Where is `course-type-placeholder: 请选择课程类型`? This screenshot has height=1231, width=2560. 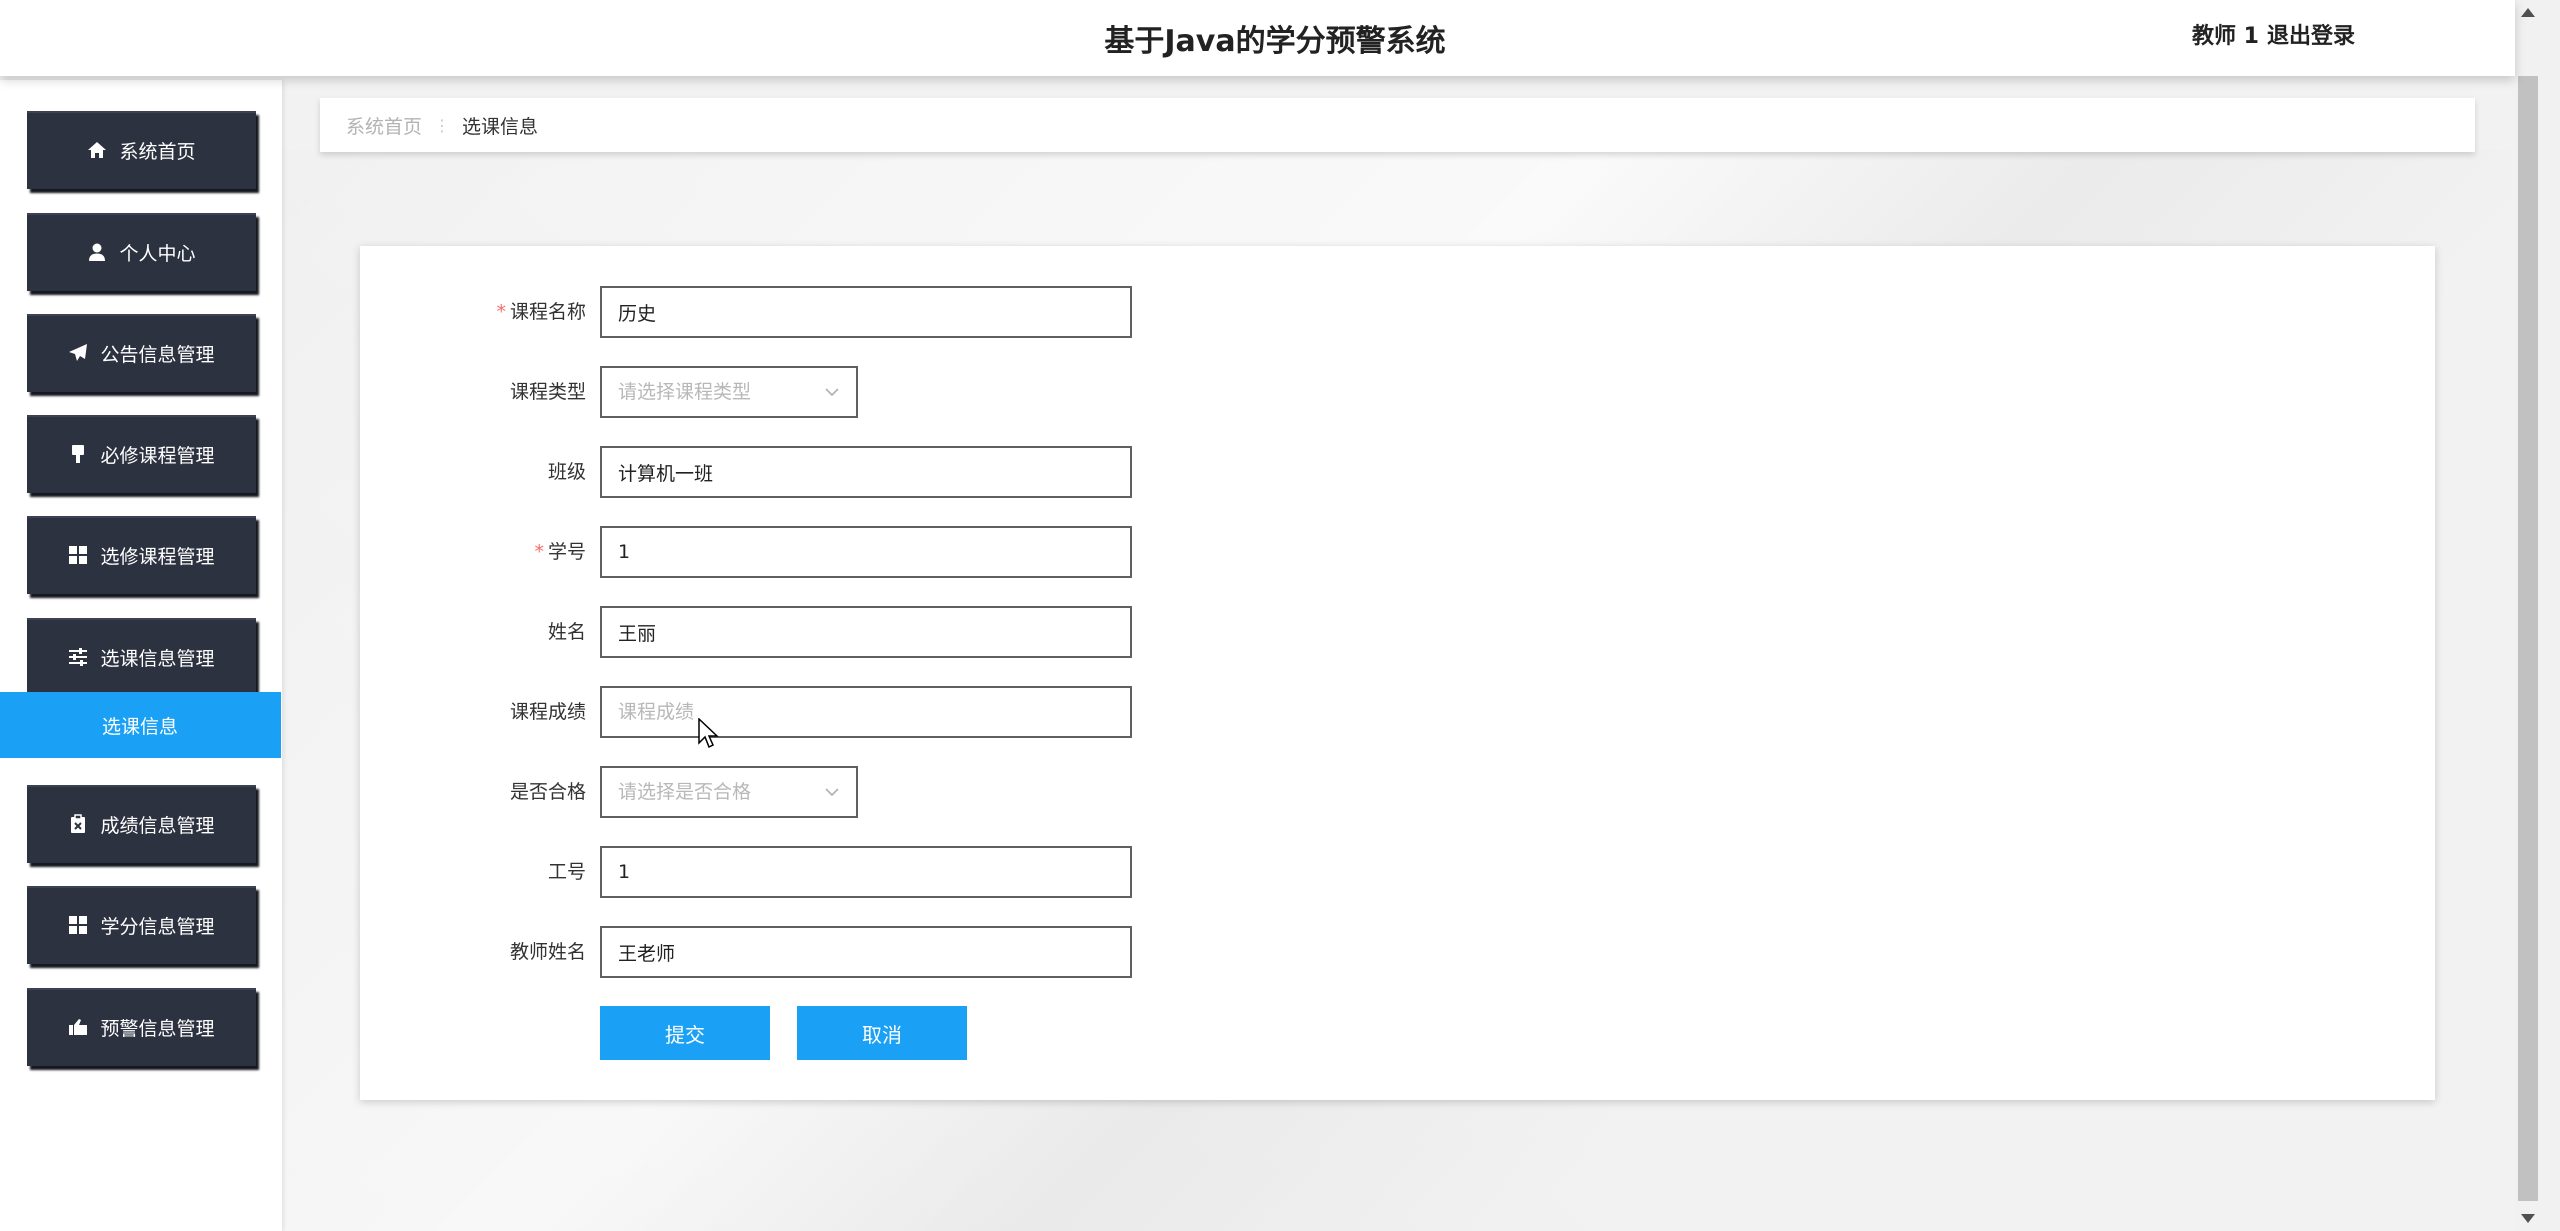 course-type-placeholder: 请选择课程类型 is located at coordinates (685, 392).